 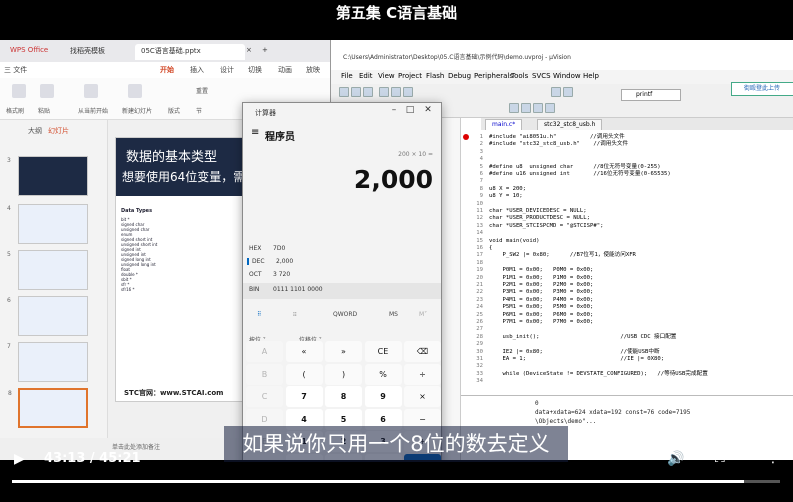 What do you see at coordinates (675, 459) in the screenshot?
I see `volume-icon: 🔊` at bounding box center [675, 459].